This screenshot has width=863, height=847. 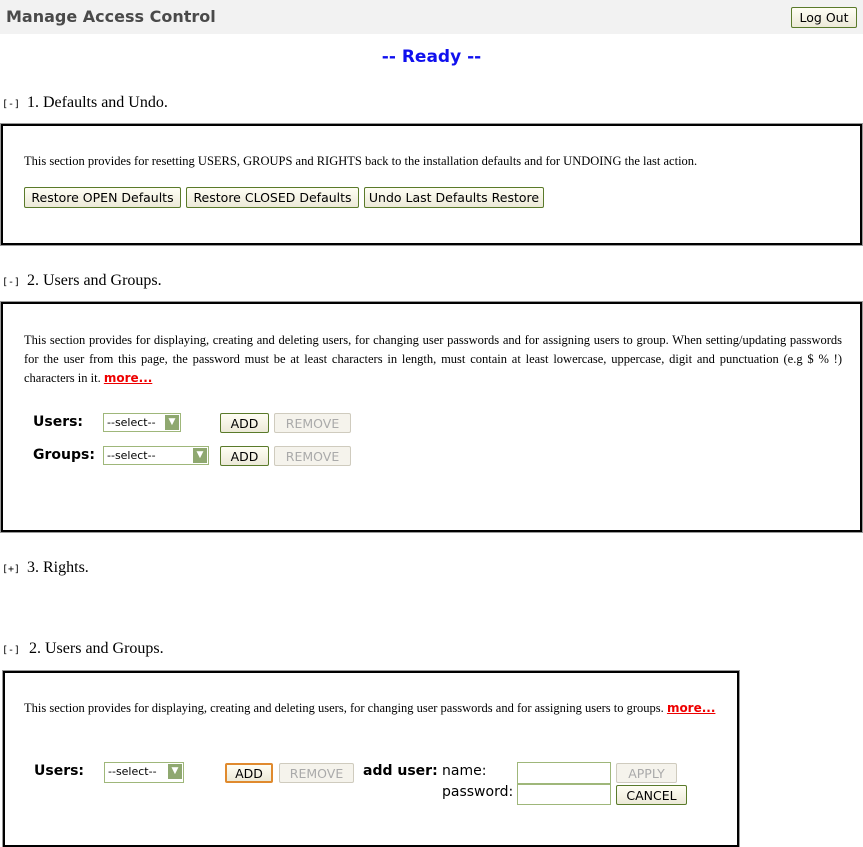 I want to click on password-label: password:, so click(x=478, y=792).